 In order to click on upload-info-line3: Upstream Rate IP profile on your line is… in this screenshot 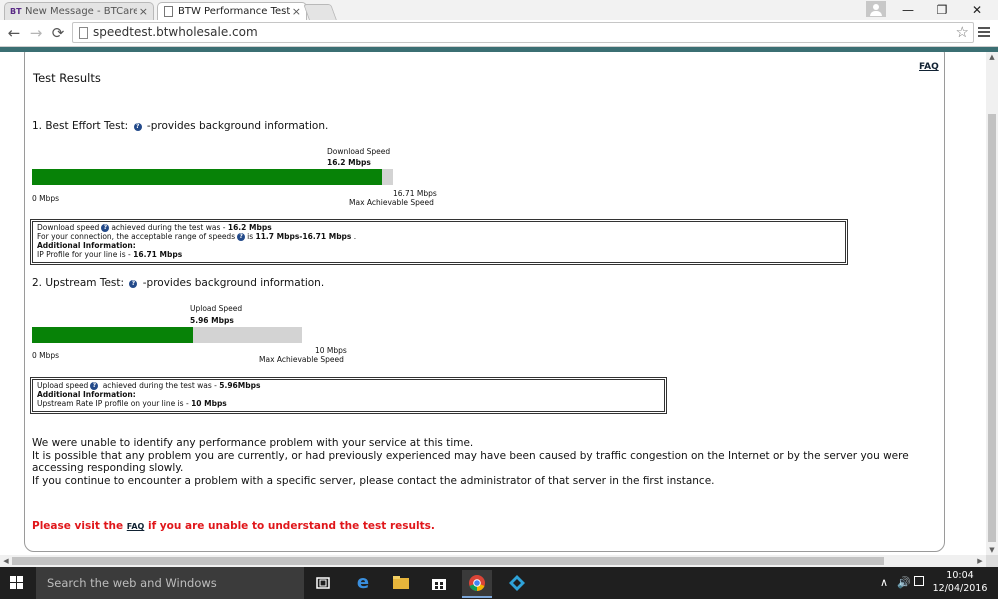, I will do `click(132, 403)`.